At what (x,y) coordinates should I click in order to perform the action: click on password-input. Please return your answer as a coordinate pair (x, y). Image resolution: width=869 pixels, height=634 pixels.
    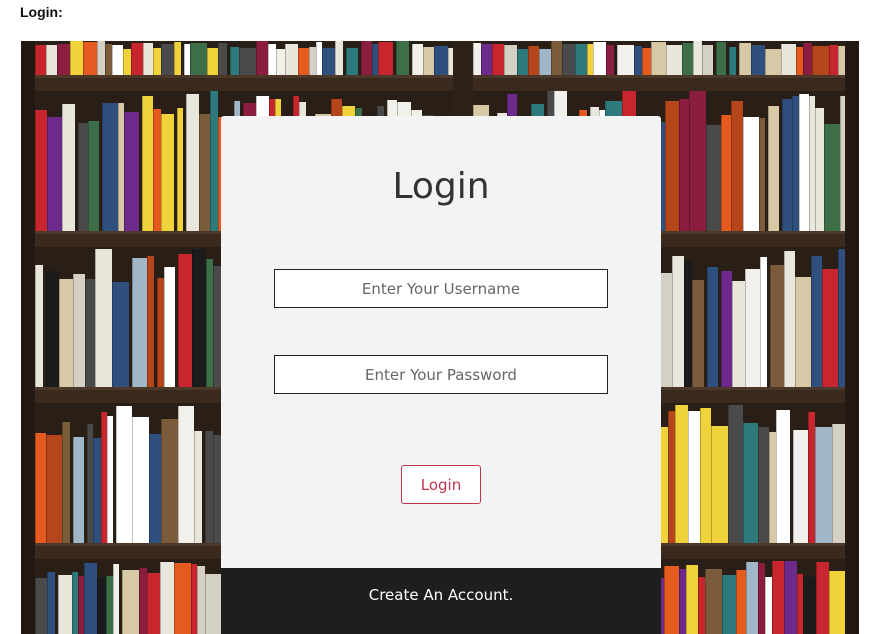
    Looking at the image, I should click on (441, 374).